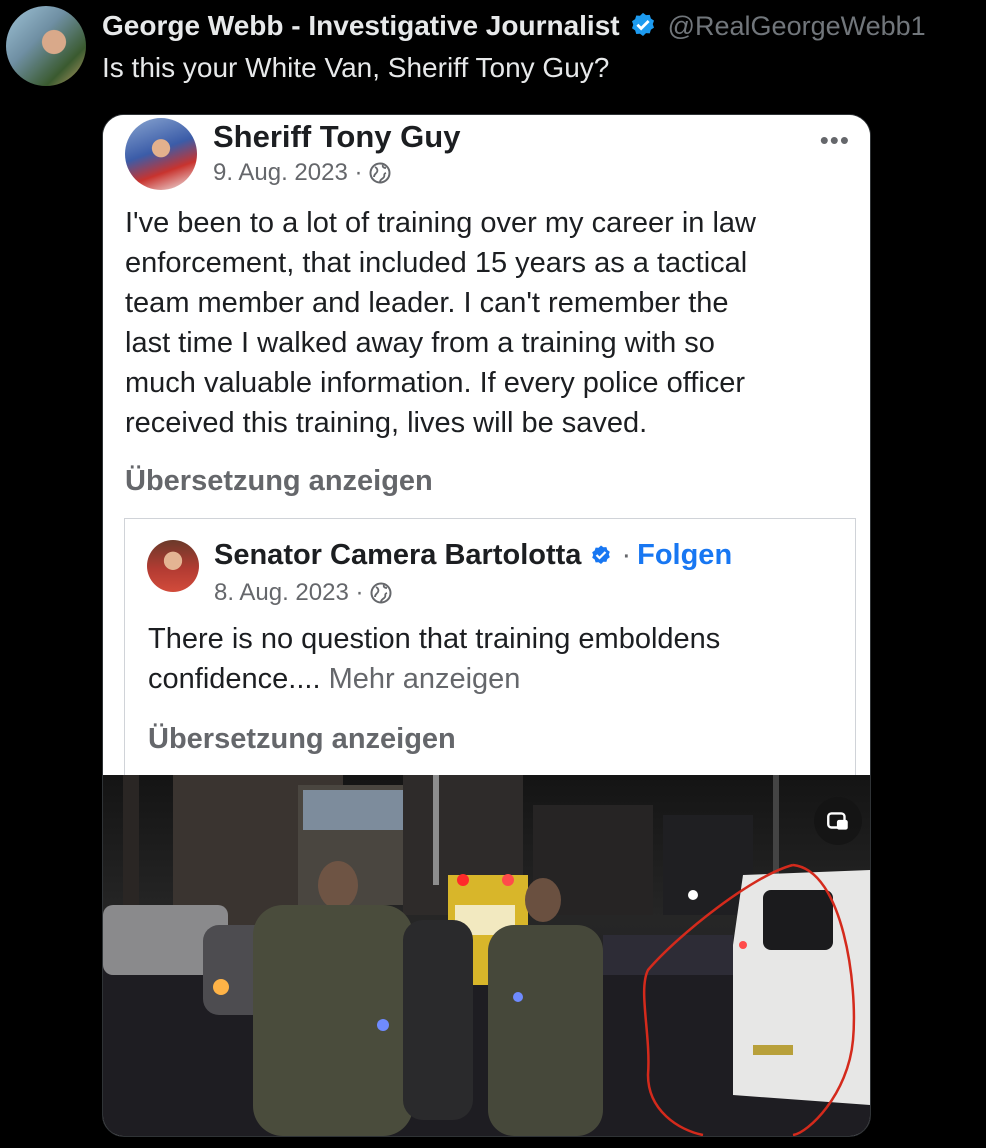 The height and width of the screenshot is (1148, 986). I want to click on tweet-avatar, so click(46, 46).